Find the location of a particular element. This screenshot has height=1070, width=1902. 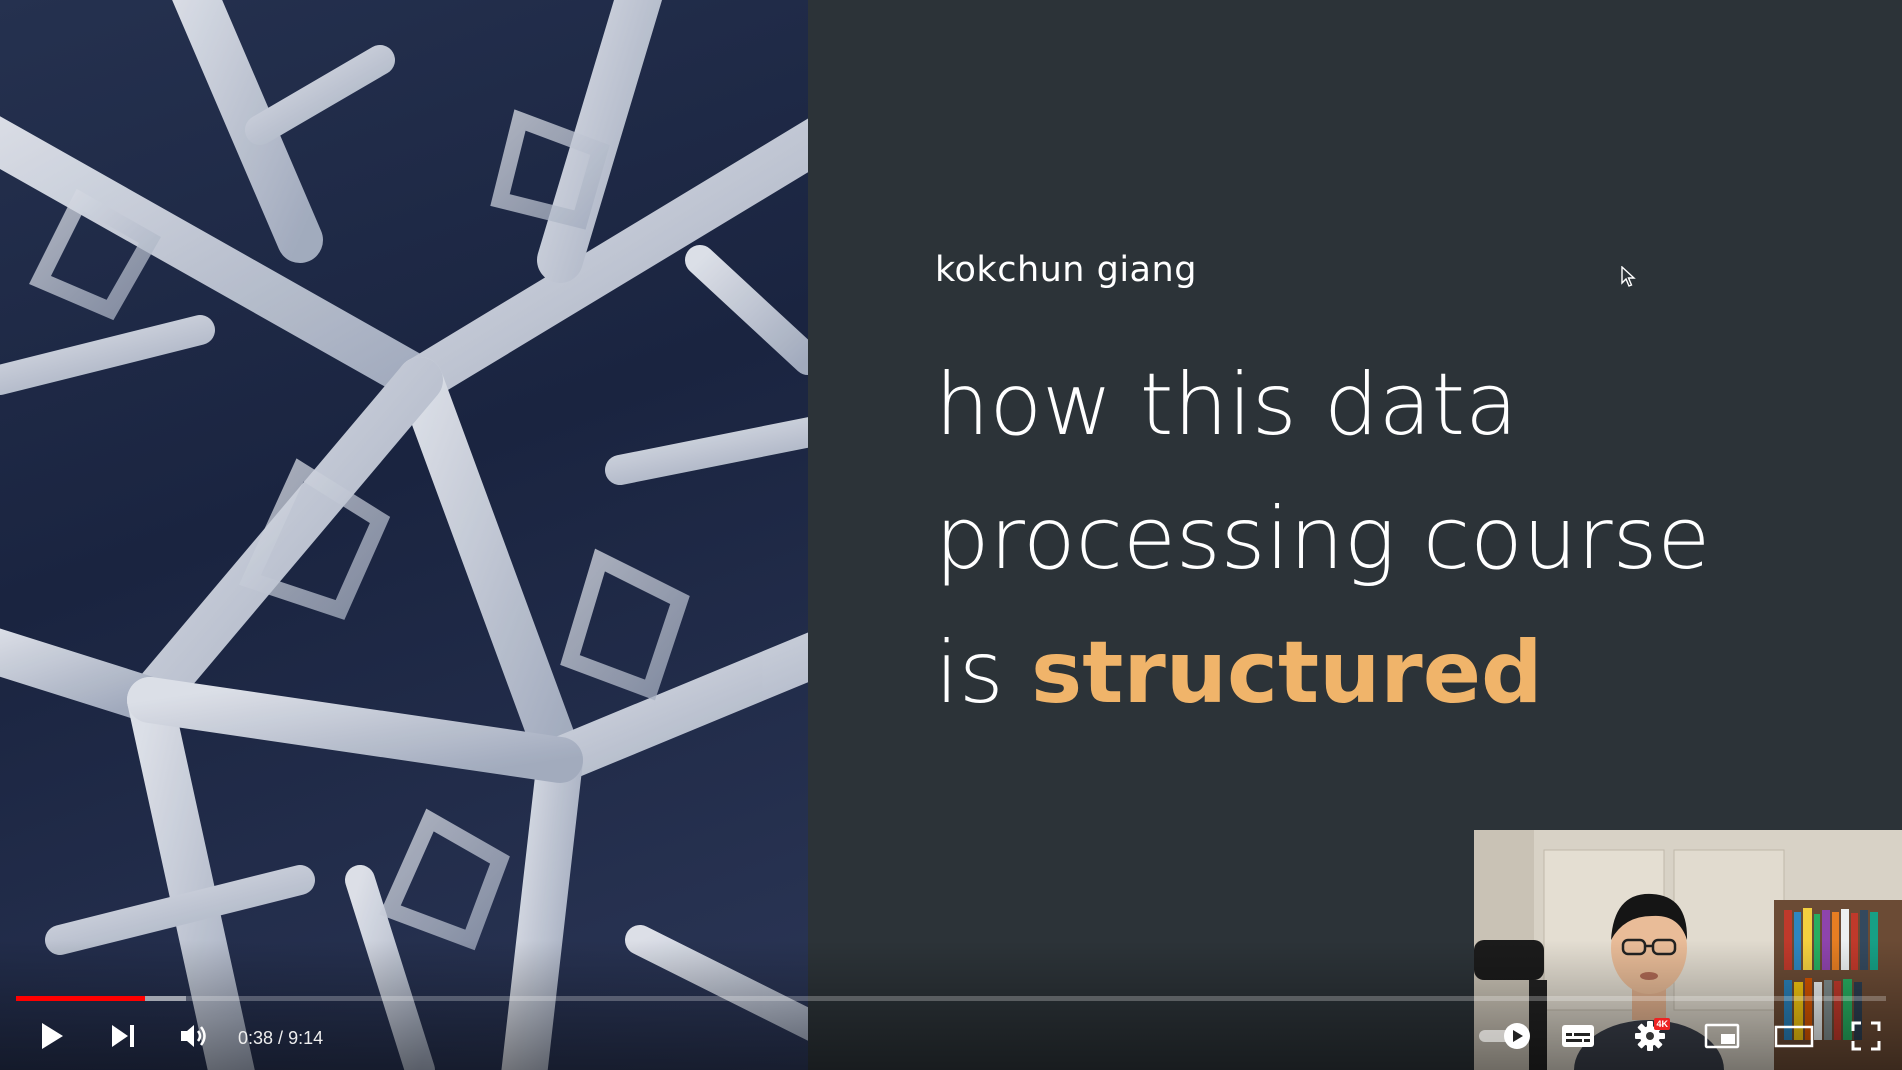

play-icon is located at coordinates (52, 1038).